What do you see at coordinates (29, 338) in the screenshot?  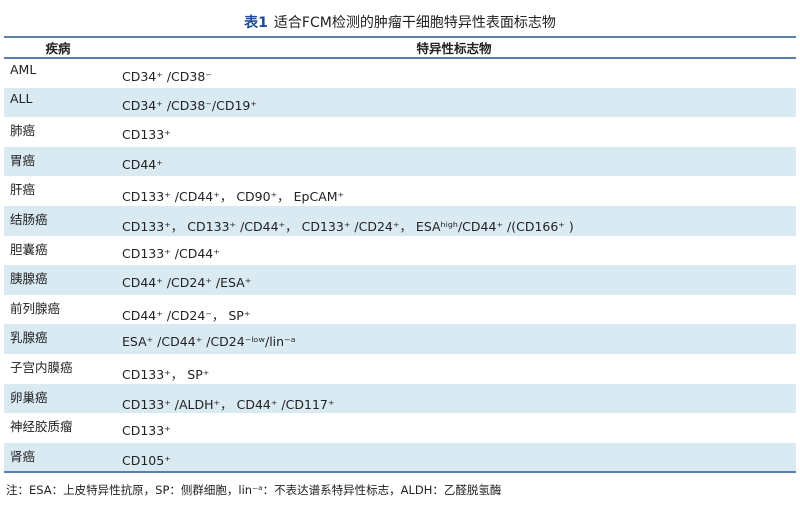 I see `disease-cell: 乳腺癌` at bounding box center [29, 338].